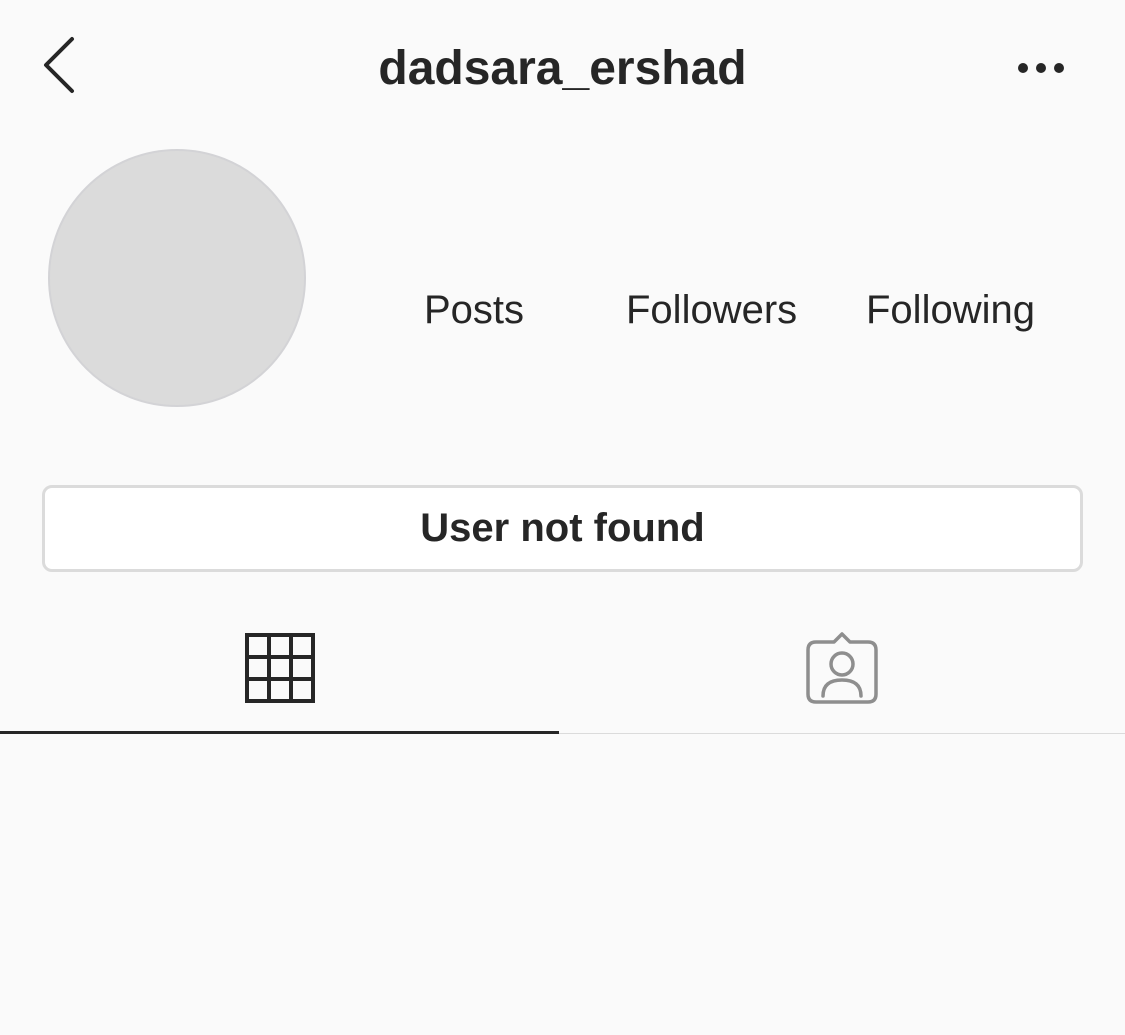 Image resolution: width=1125 pixels, height=1035 pixels. I want to click on username-title: dadsara_ershad, so click(562, 68).